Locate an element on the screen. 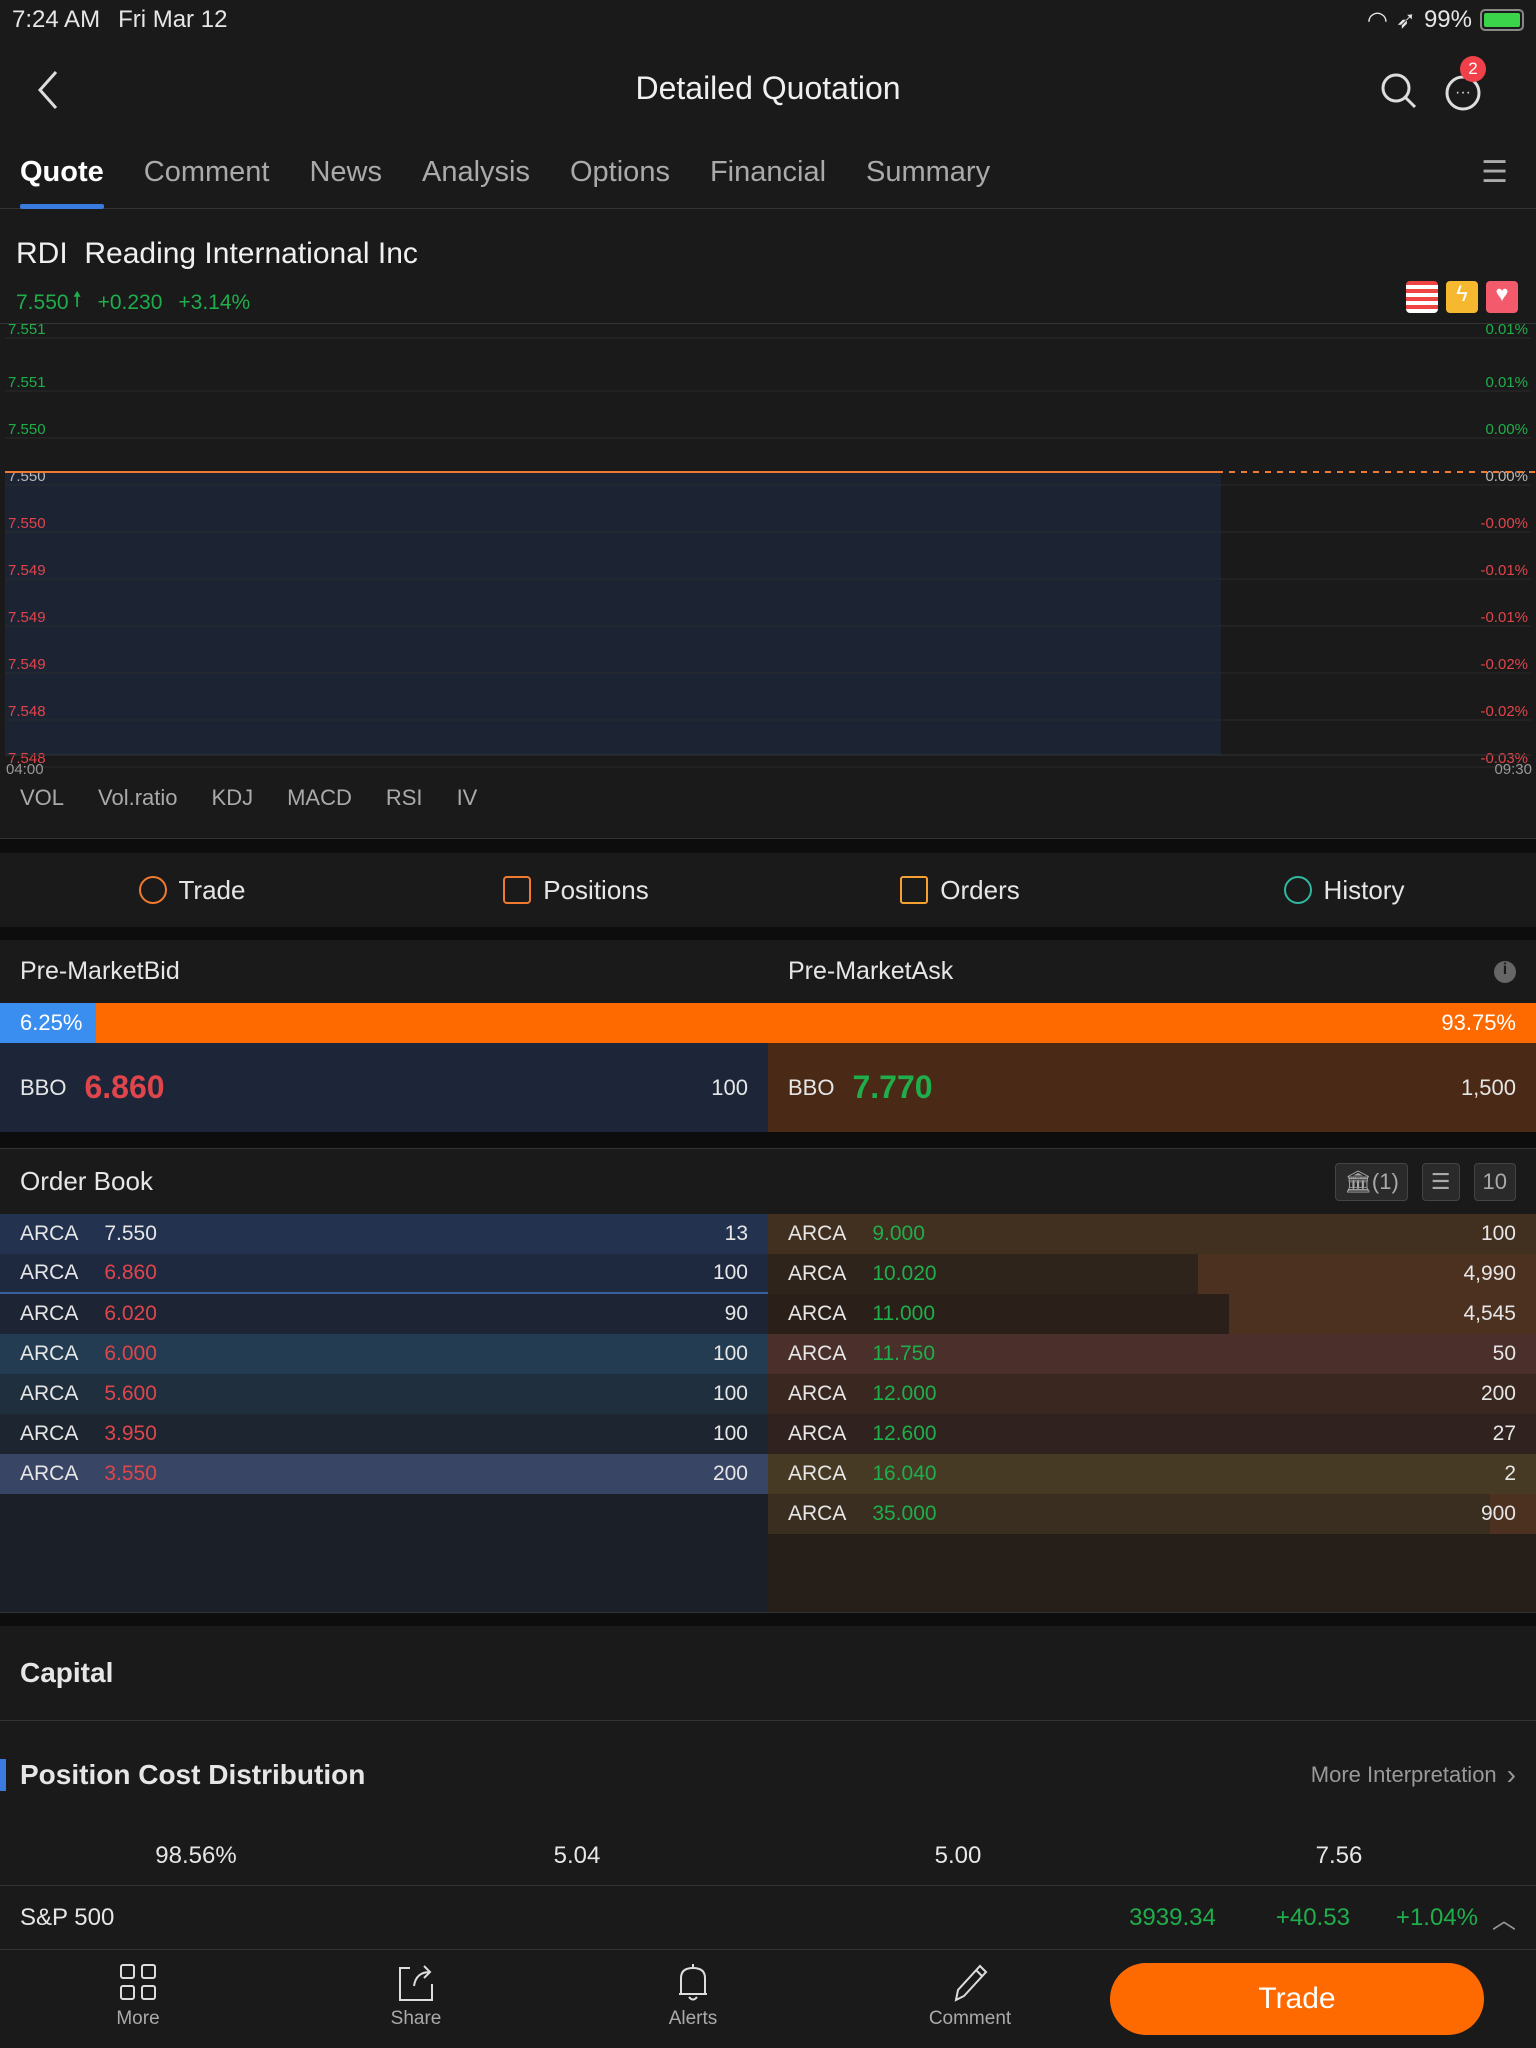 This screenshot has height=2048, width=1536. tab-options: Options is located at coordinates (620, 173).